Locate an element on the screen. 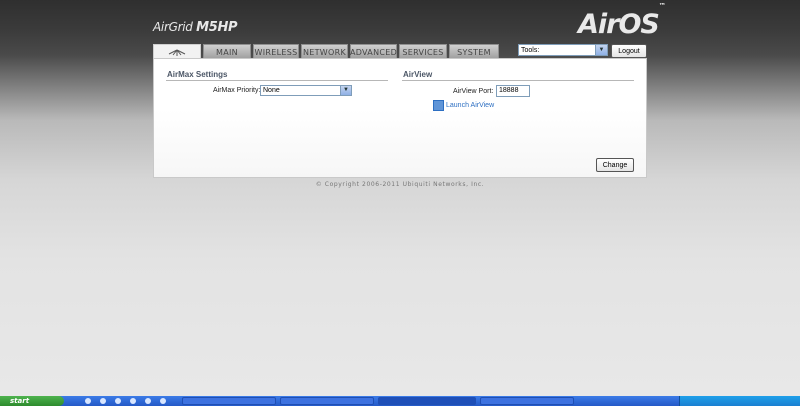 The width and height of the screenshot is (800, 406). airview-launch-icon is located at coordinates (438, 105).